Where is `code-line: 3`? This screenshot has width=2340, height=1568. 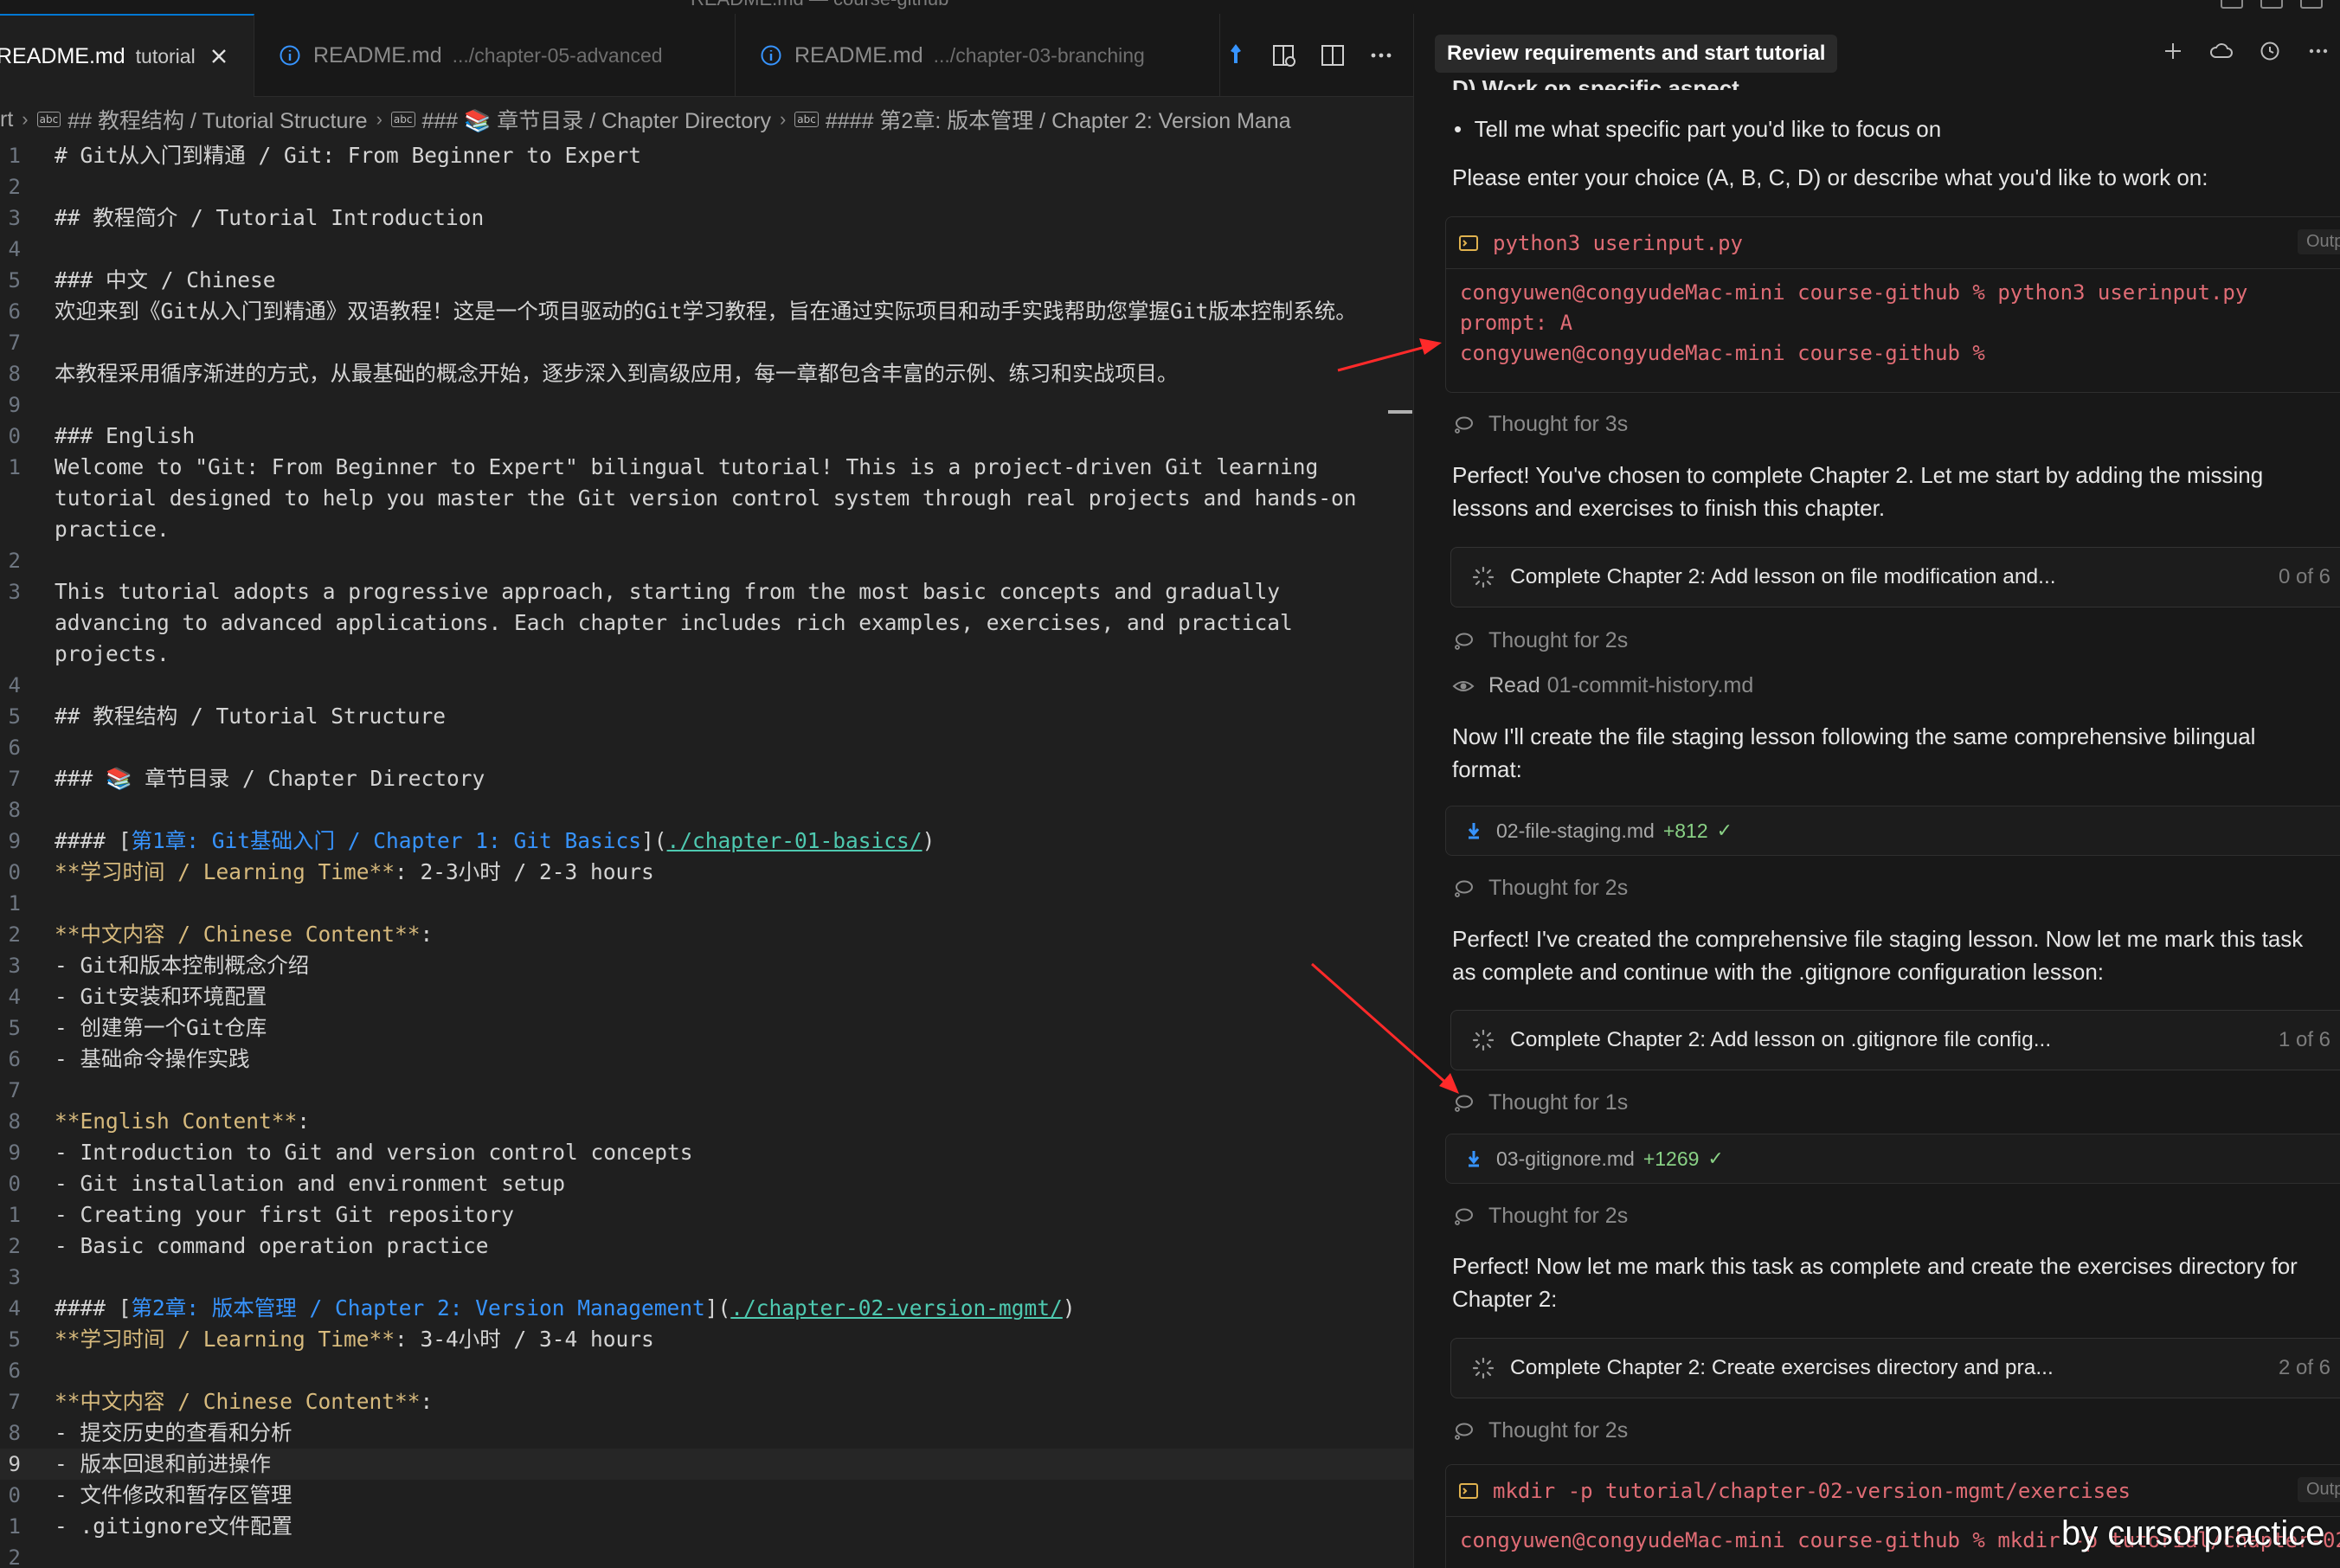
code-line: 3 is located at coordinates (706, 1277).